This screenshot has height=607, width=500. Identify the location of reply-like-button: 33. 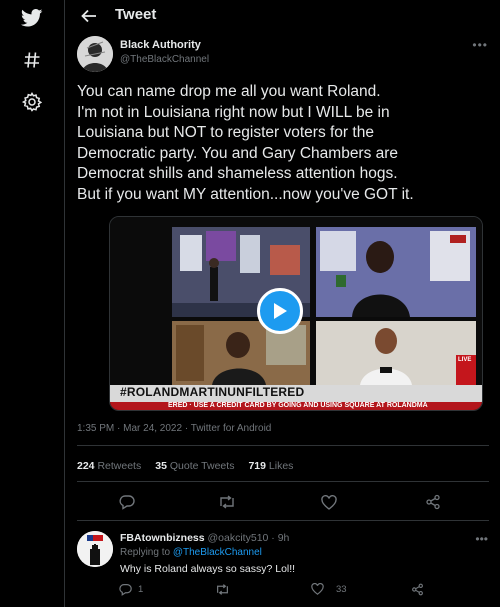
(329, 589).